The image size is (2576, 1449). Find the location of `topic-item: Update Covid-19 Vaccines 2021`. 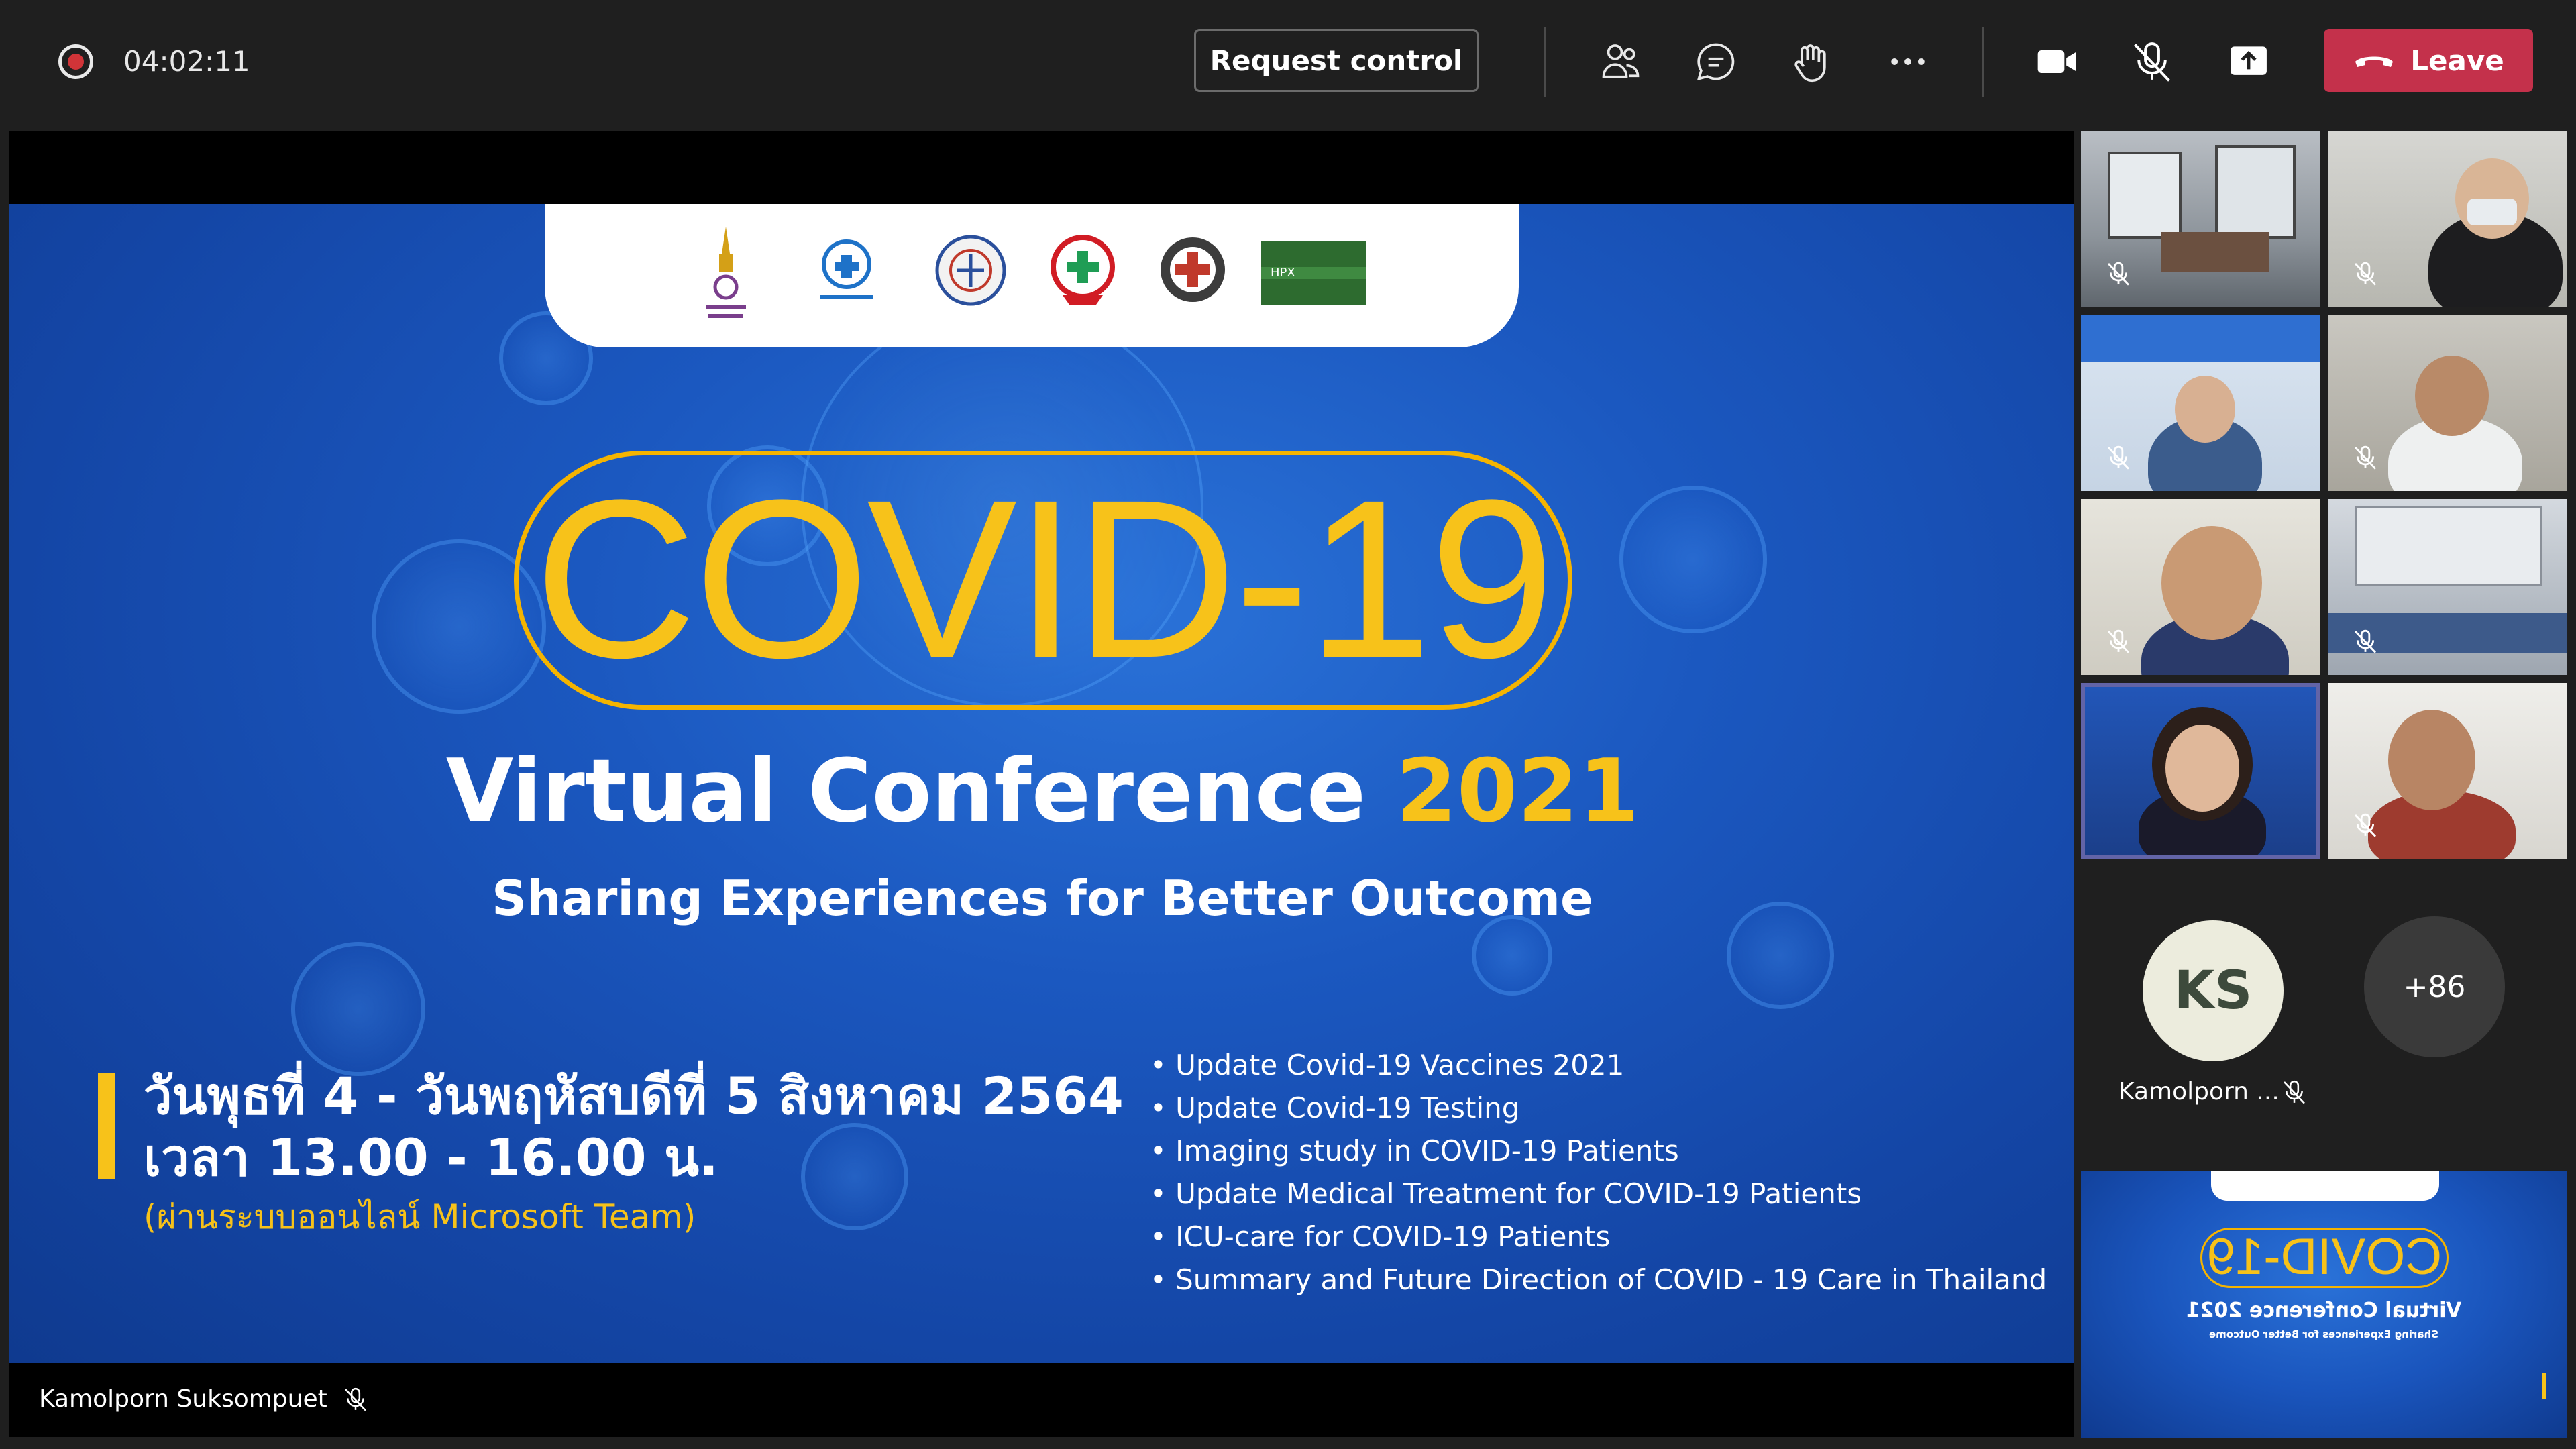

topic-item: Update Covid-19 Vaccines 2021 is located at coordinates (1598, 1065).